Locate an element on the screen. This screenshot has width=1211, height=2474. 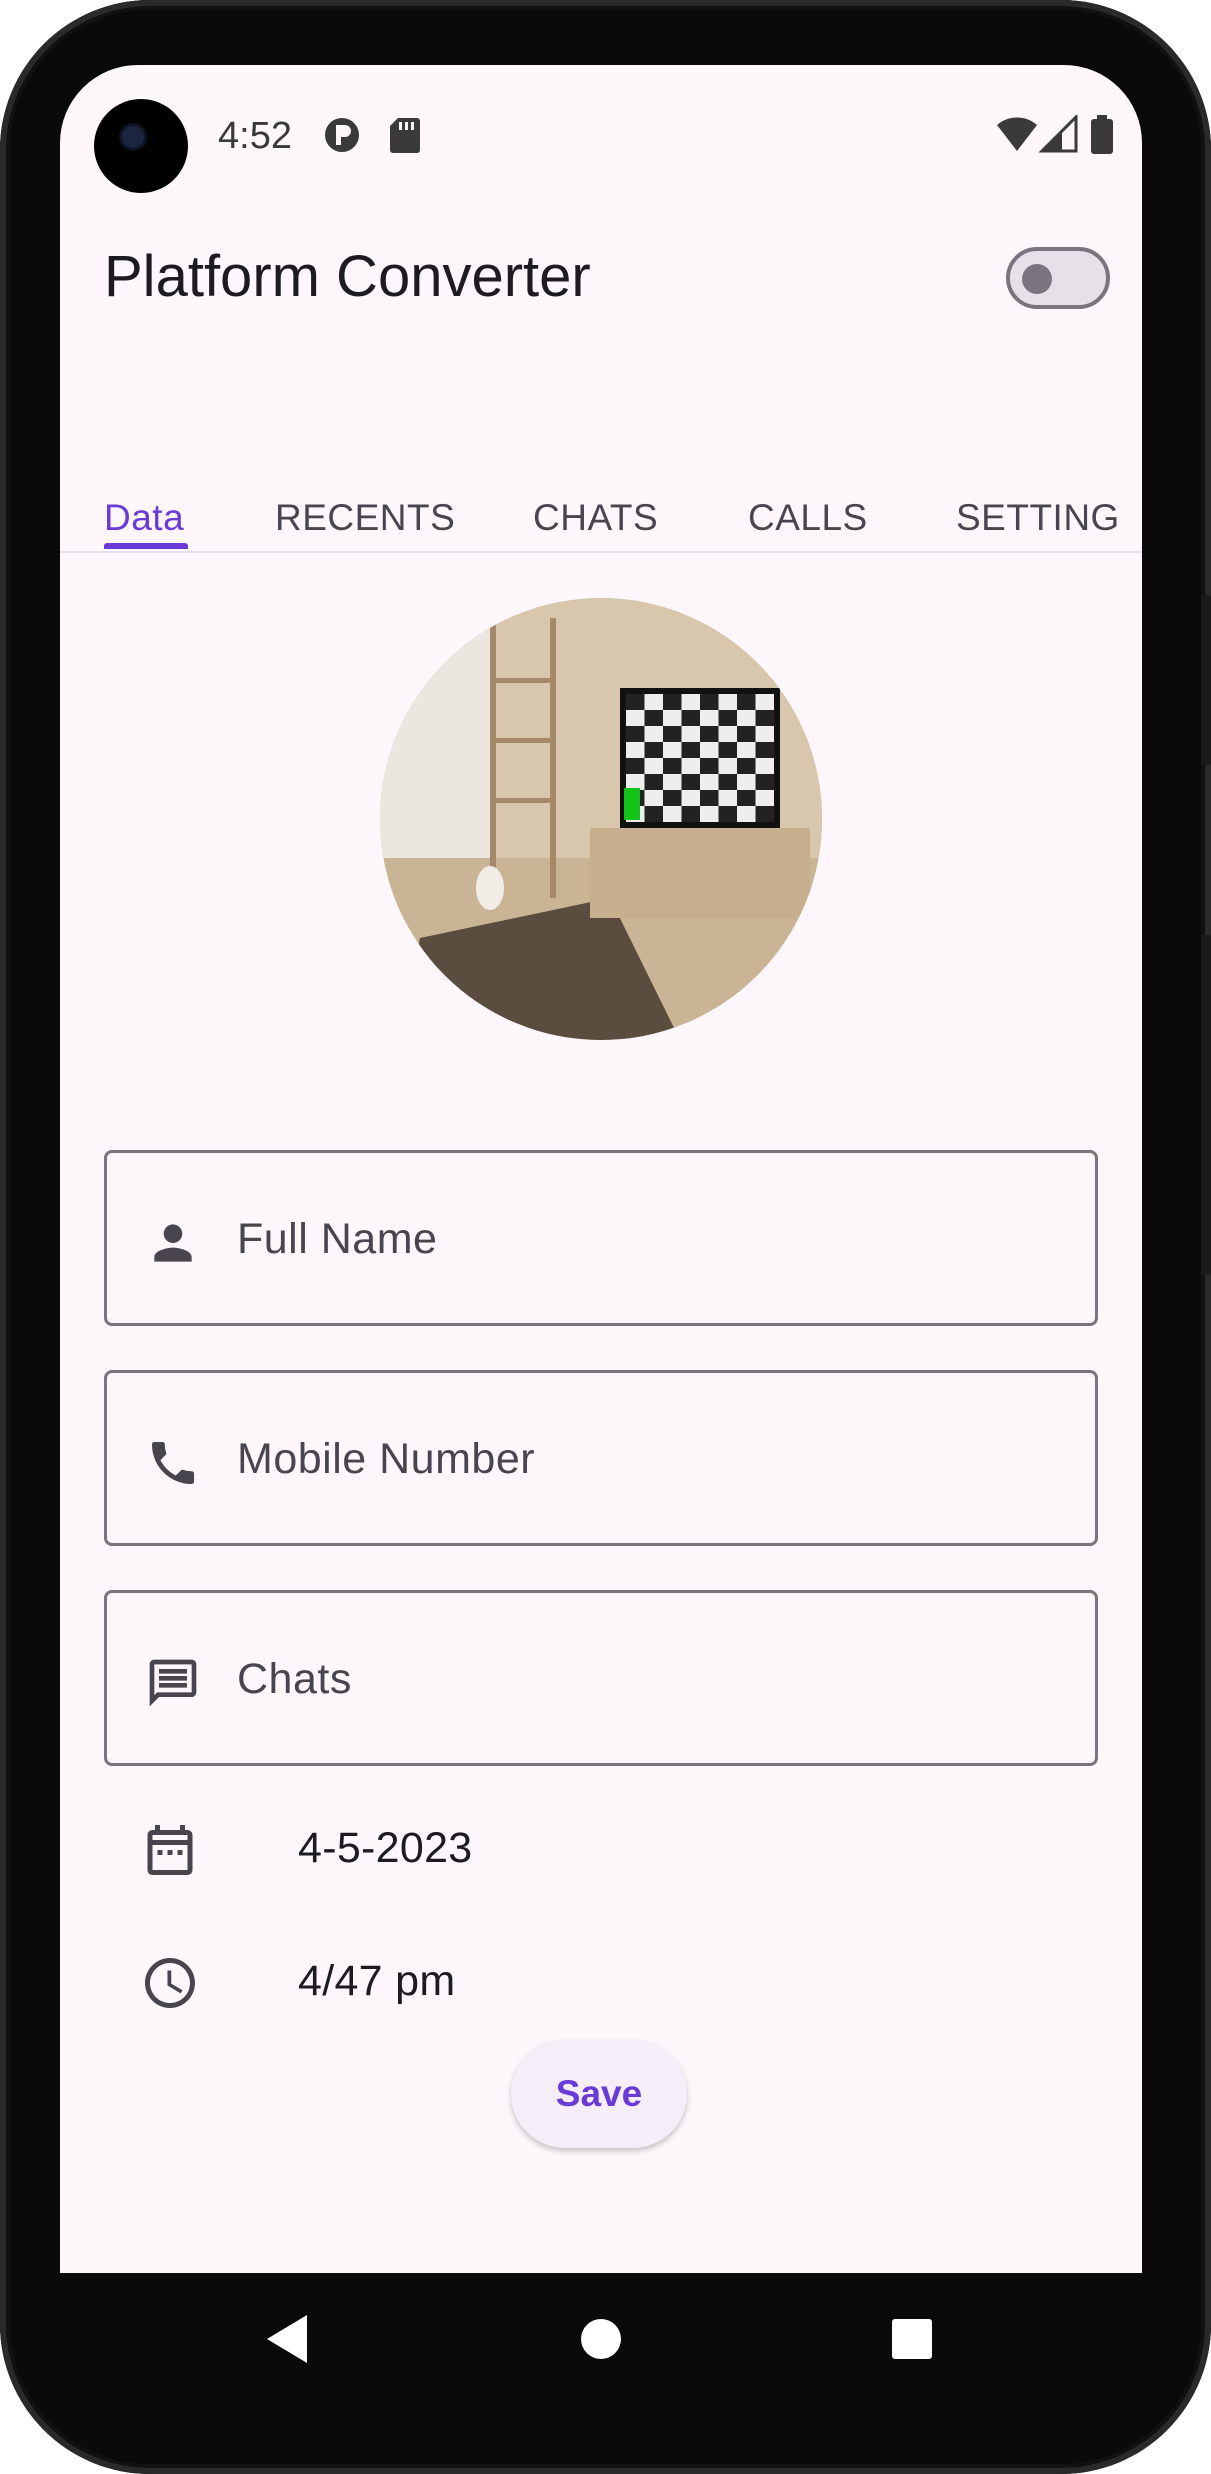
calendar-icon is located at coordinates (170, 1850).